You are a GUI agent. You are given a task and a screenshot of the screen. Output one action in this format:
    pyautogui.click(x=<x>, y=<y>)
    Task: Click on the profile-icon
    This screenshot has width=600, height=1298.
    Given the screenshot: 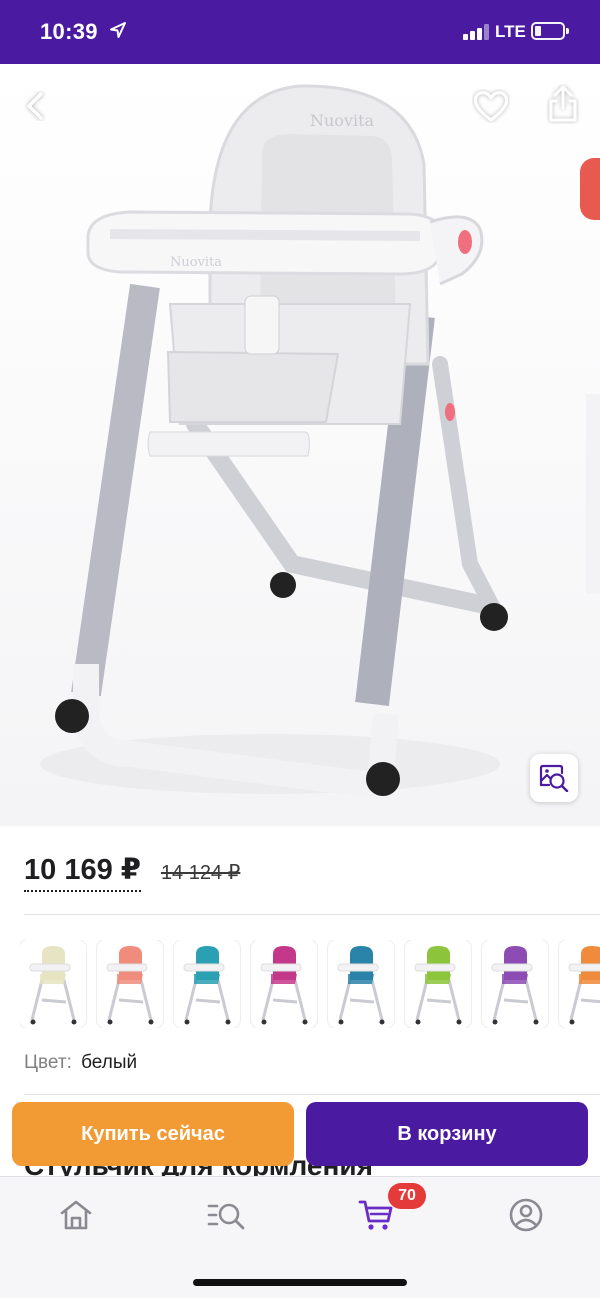 What is the action you would take?
    pyautogui.click(x=526, y=1215)
    